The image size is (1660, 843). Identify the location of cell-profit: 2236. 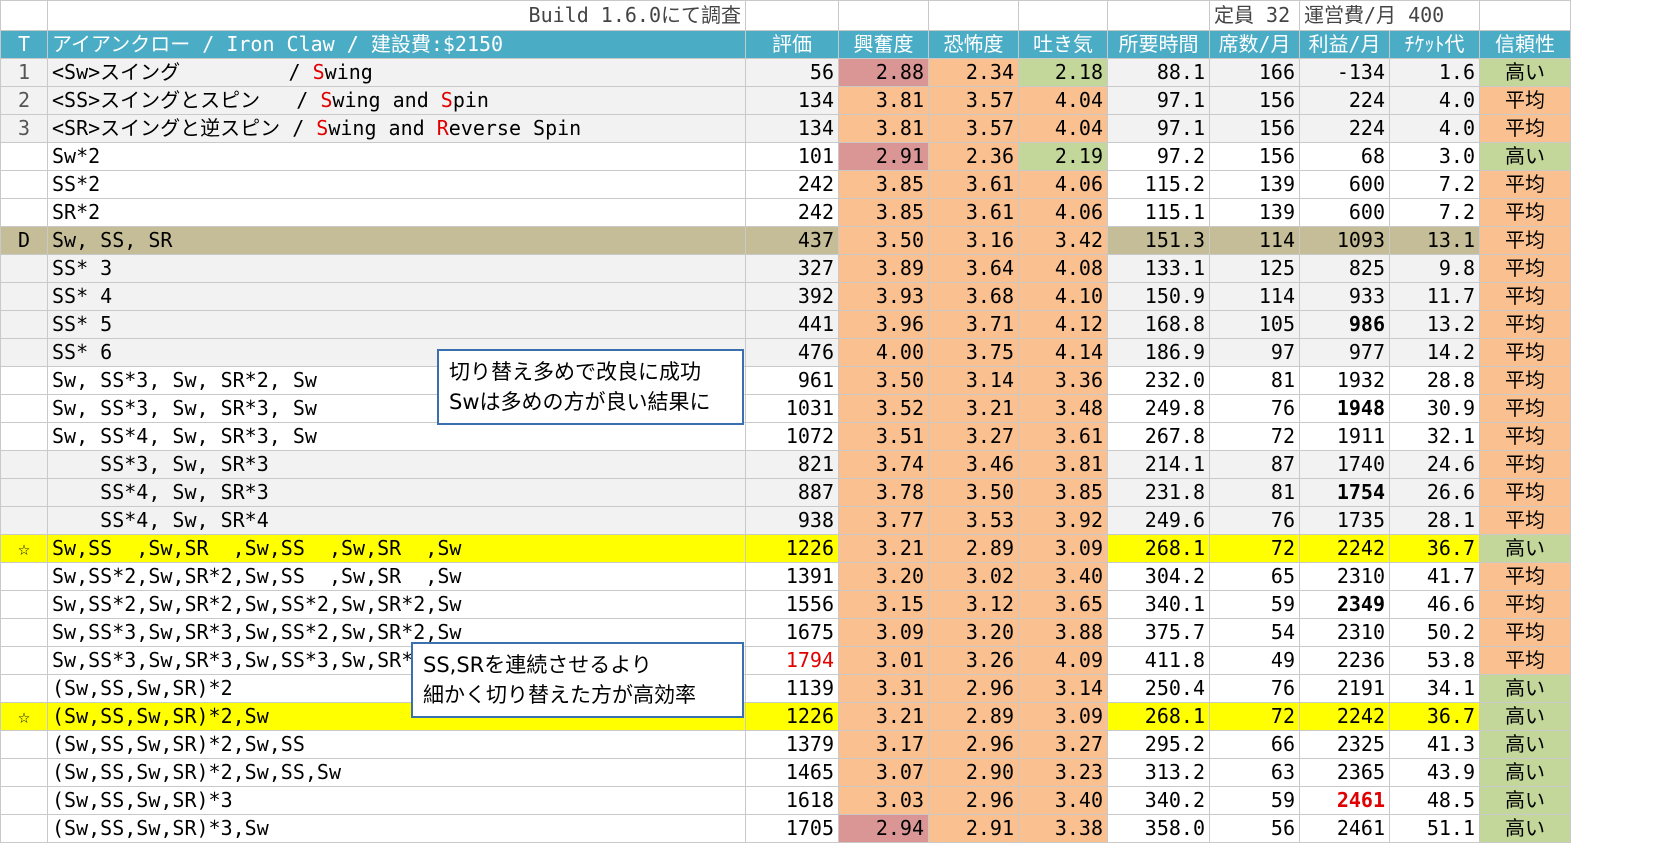
(1344, 660).